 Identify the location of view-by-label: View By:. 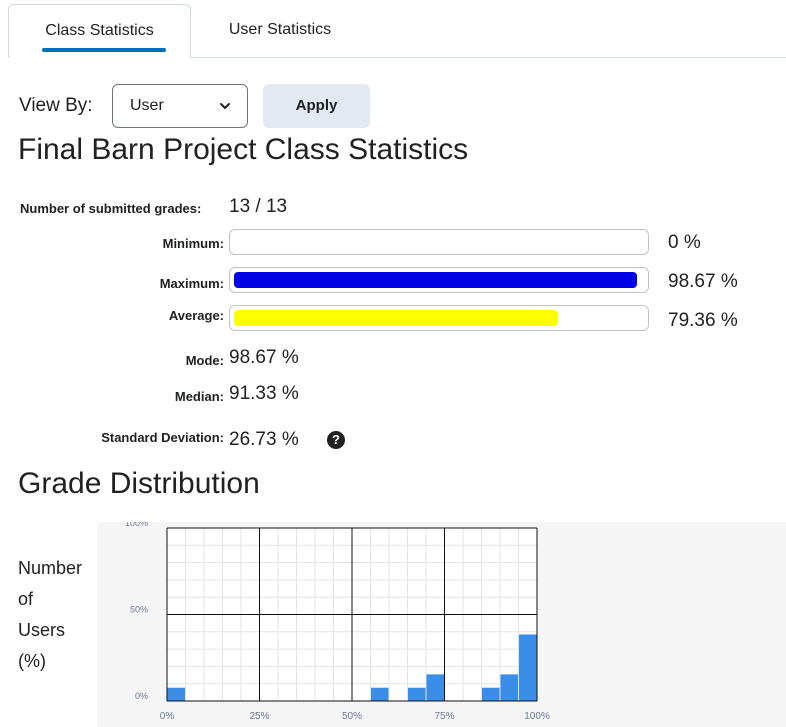
(56, 105).